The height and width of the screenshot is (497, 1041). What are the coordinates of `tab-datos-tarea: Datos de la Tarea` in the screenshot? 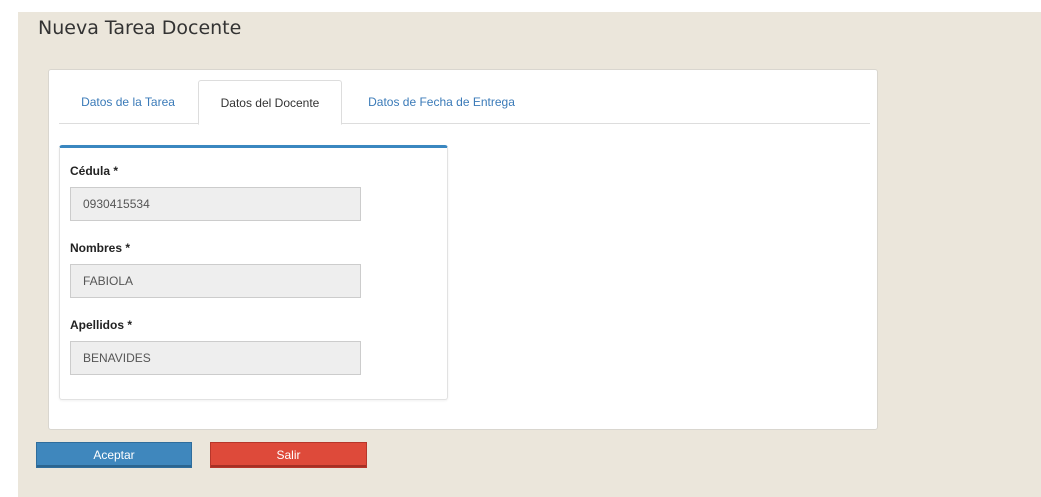 It's located at (128, 102).